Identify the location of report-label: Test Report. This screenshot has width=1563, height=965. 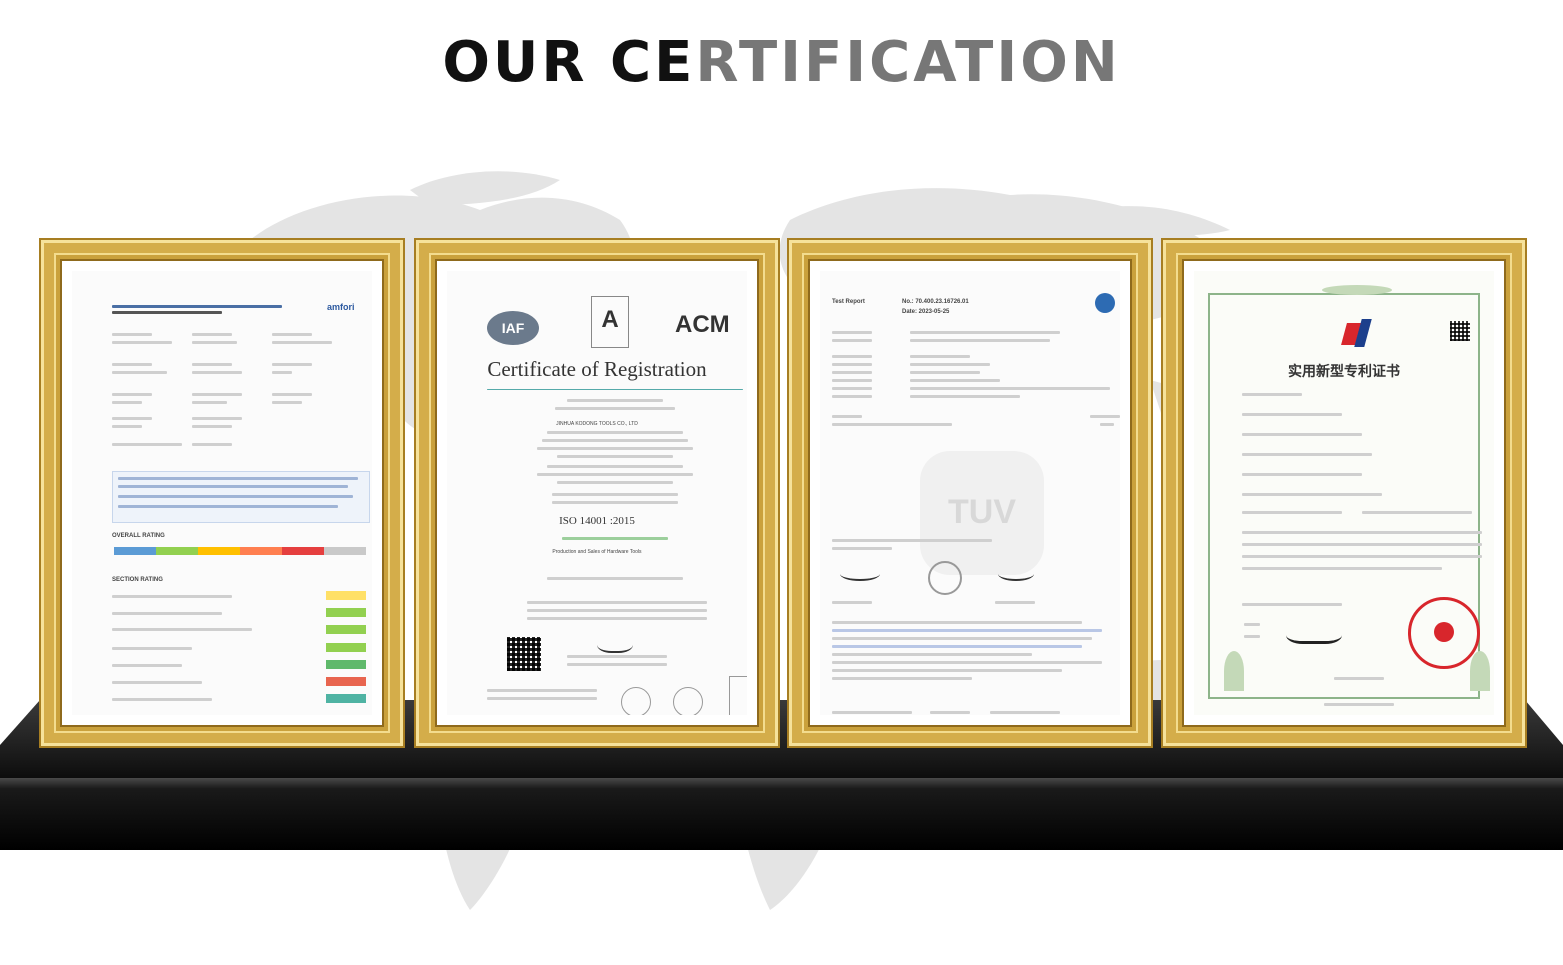
(848, 302).